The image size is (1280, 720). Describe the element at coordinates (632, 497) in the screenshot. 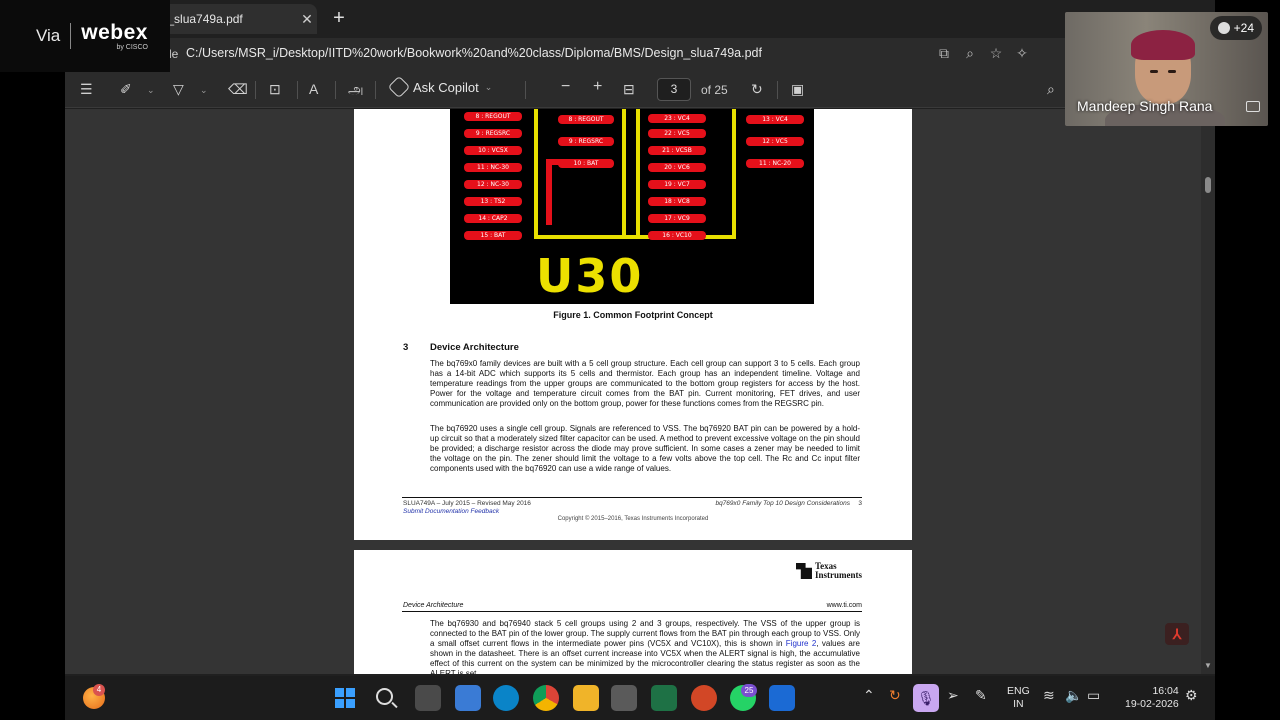

I see `footer-rule` at that location.